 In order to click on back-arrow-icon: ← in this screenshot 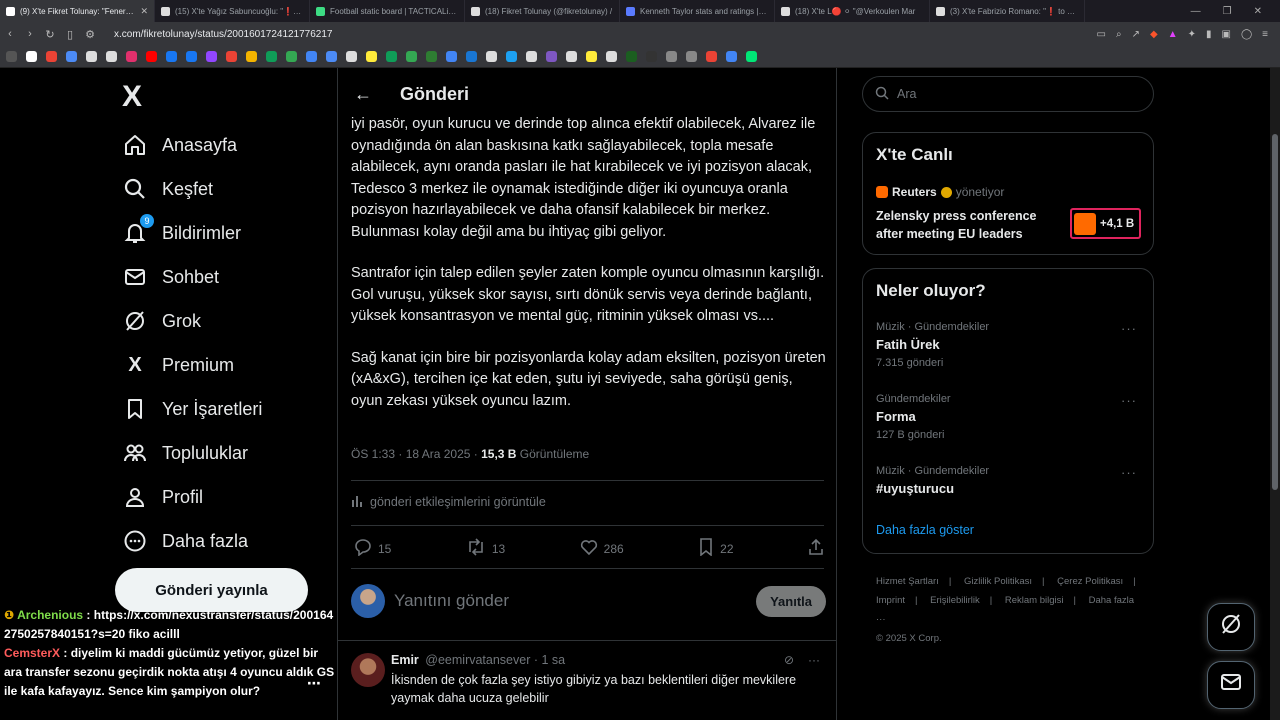, I will do `click(363, 94)`.